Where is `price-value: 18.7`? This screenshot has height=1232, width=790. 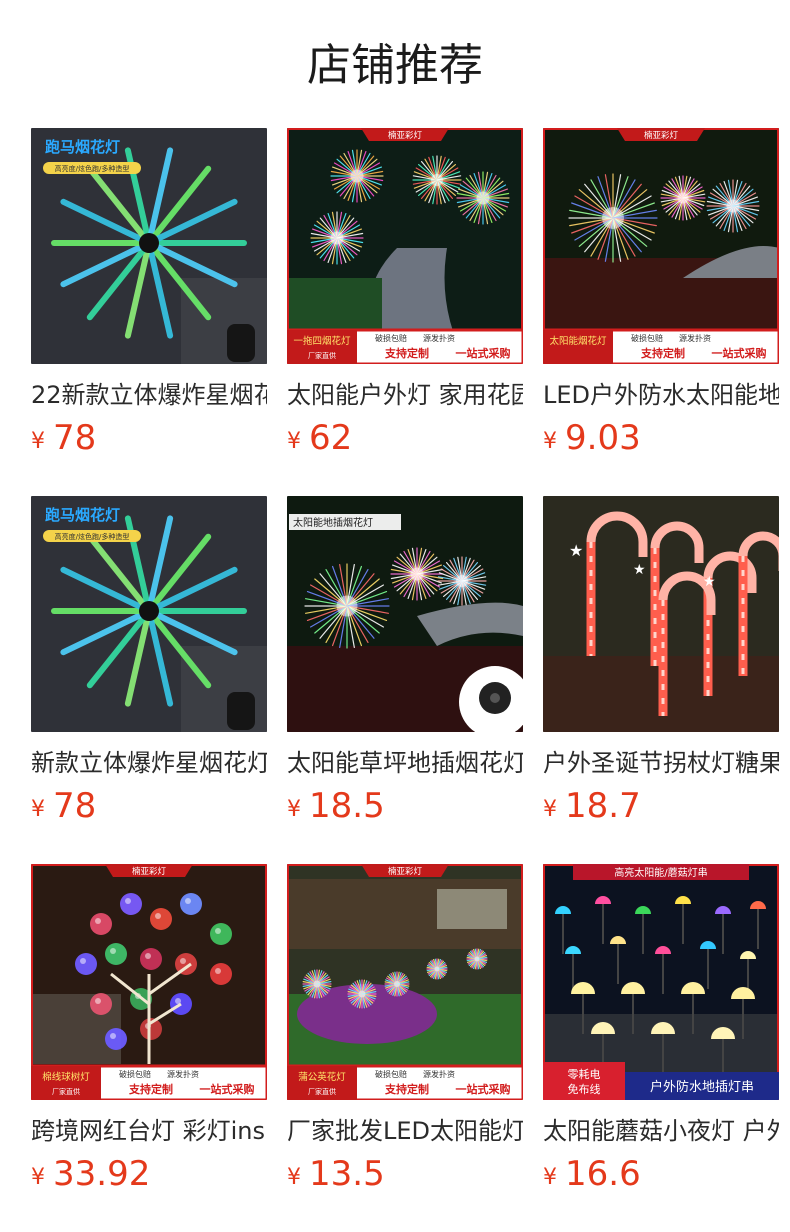 price-value: 18.7 is located at coordinates (603, 806).